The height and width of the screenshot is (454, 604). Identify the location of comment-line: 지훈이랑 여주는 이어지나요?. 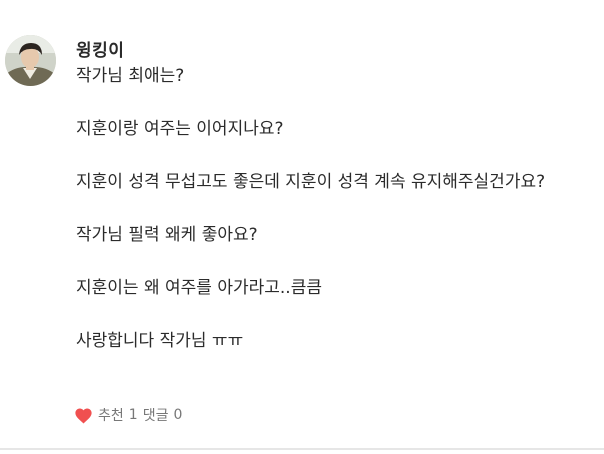
(180, 129).